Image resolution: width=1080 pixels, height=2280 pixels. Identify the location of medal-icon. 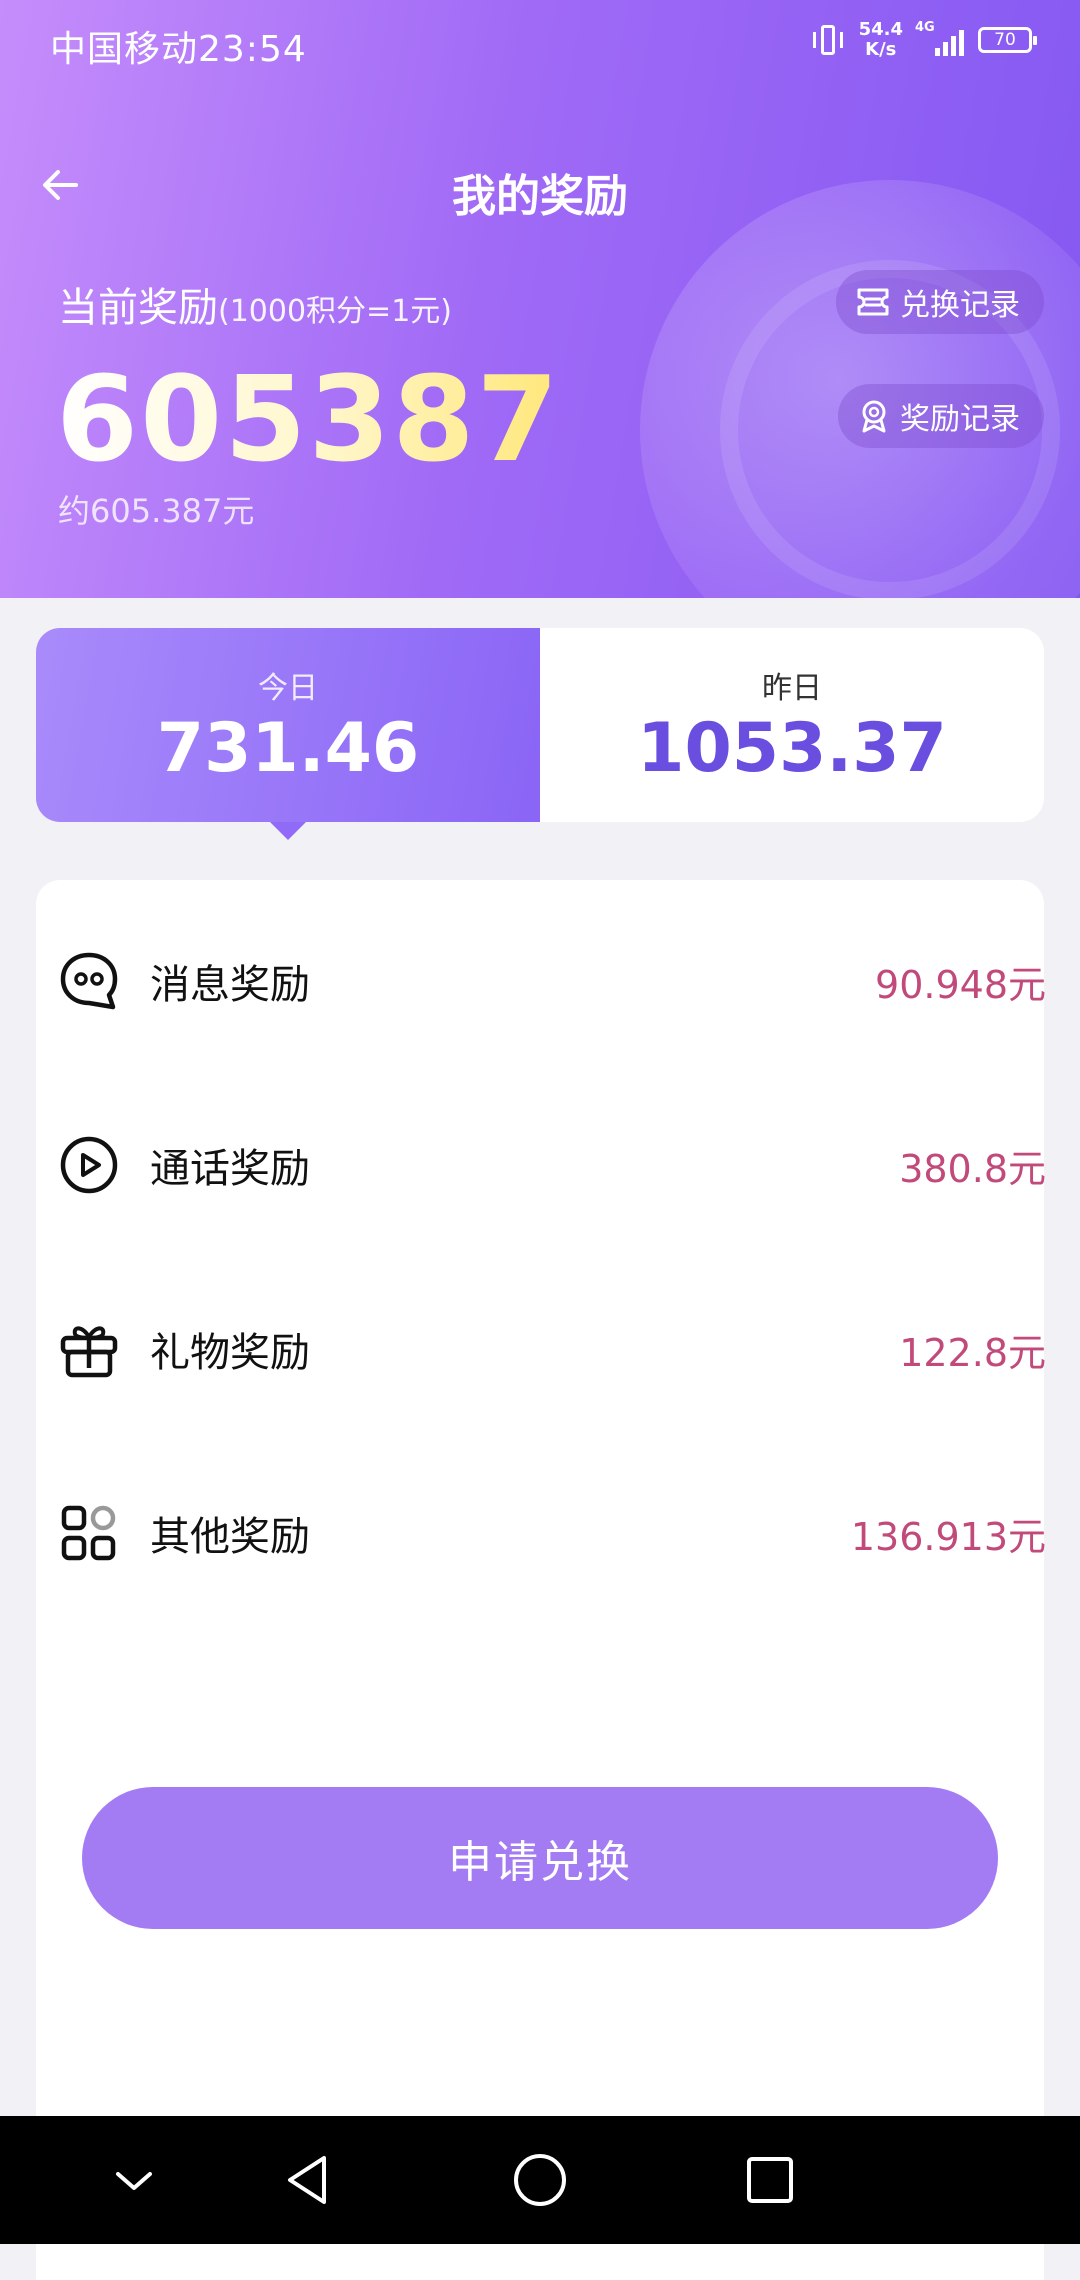
(874, 416).